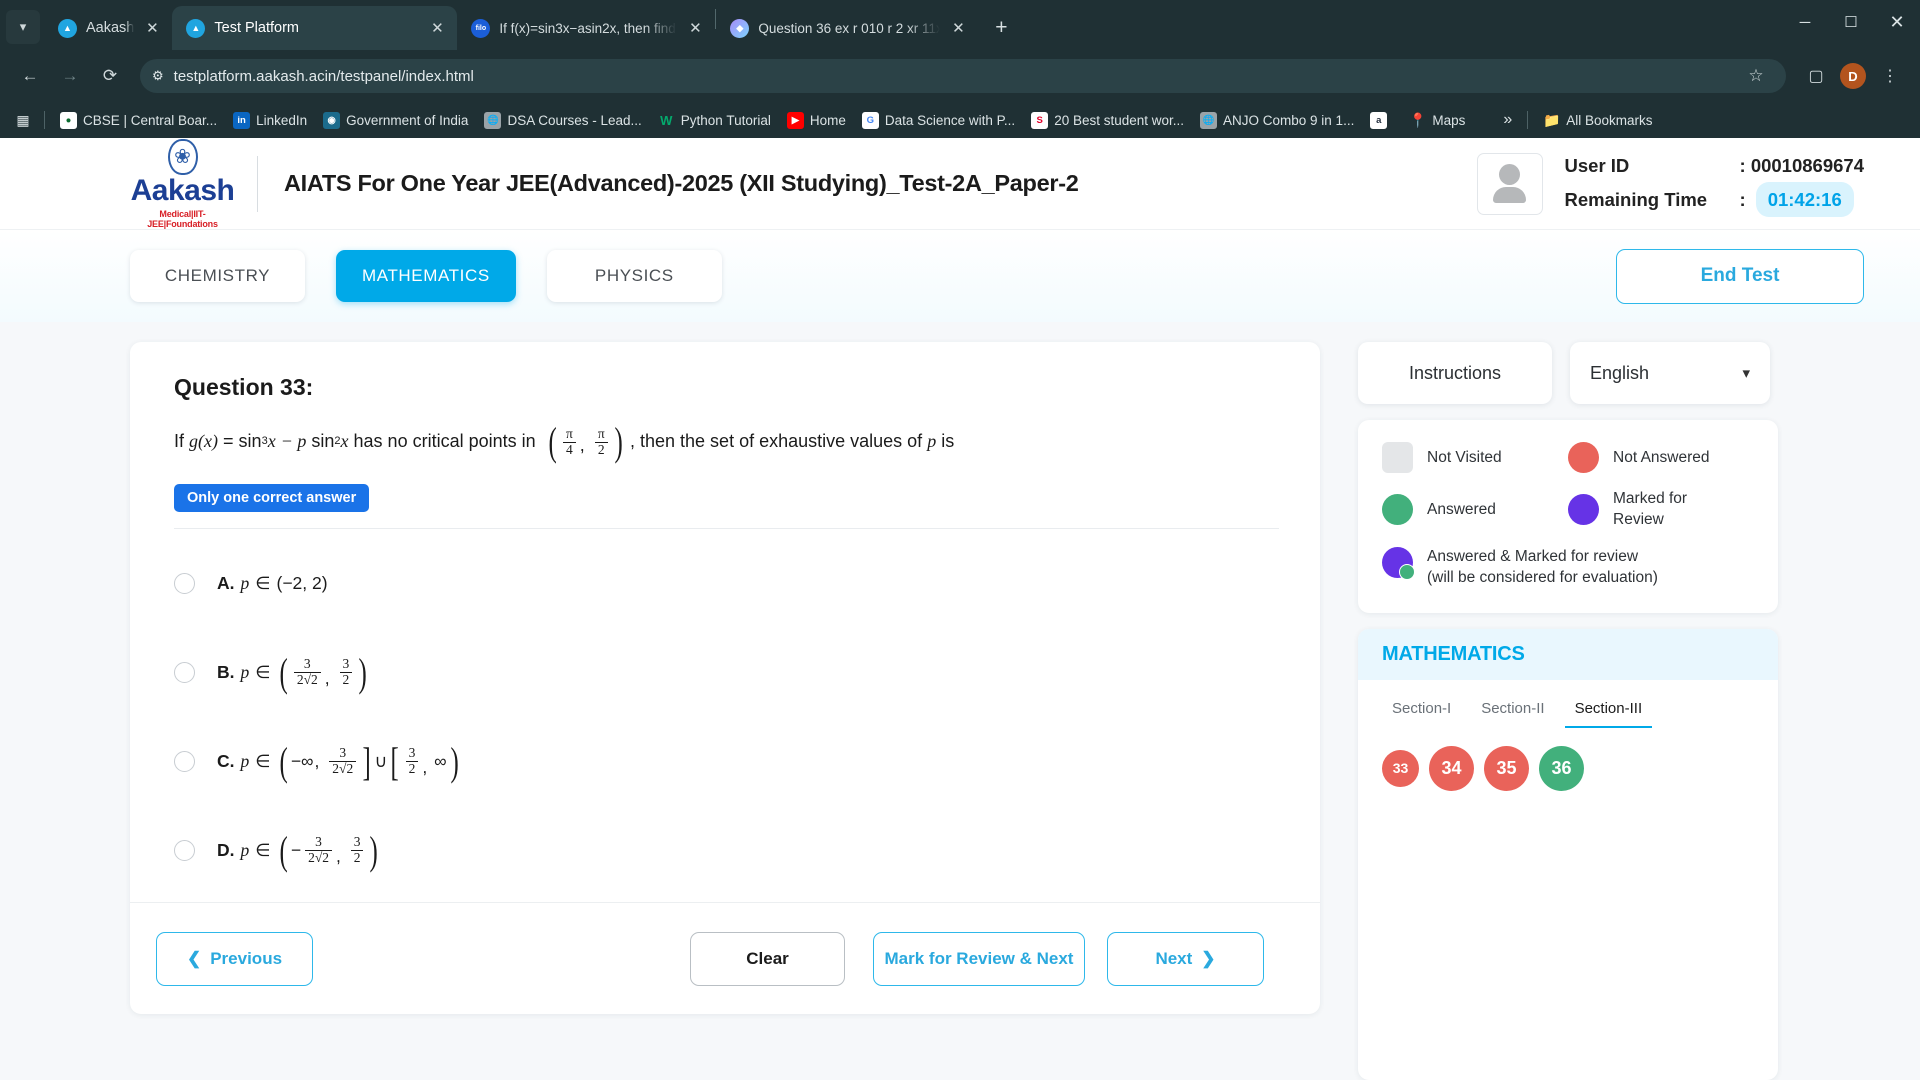 Image resolution: width=1920 pixels, height=1080 pixels. I want to click on tab-title: If f(x)=sin3x−asin2x, then find a, so click(588, 28).